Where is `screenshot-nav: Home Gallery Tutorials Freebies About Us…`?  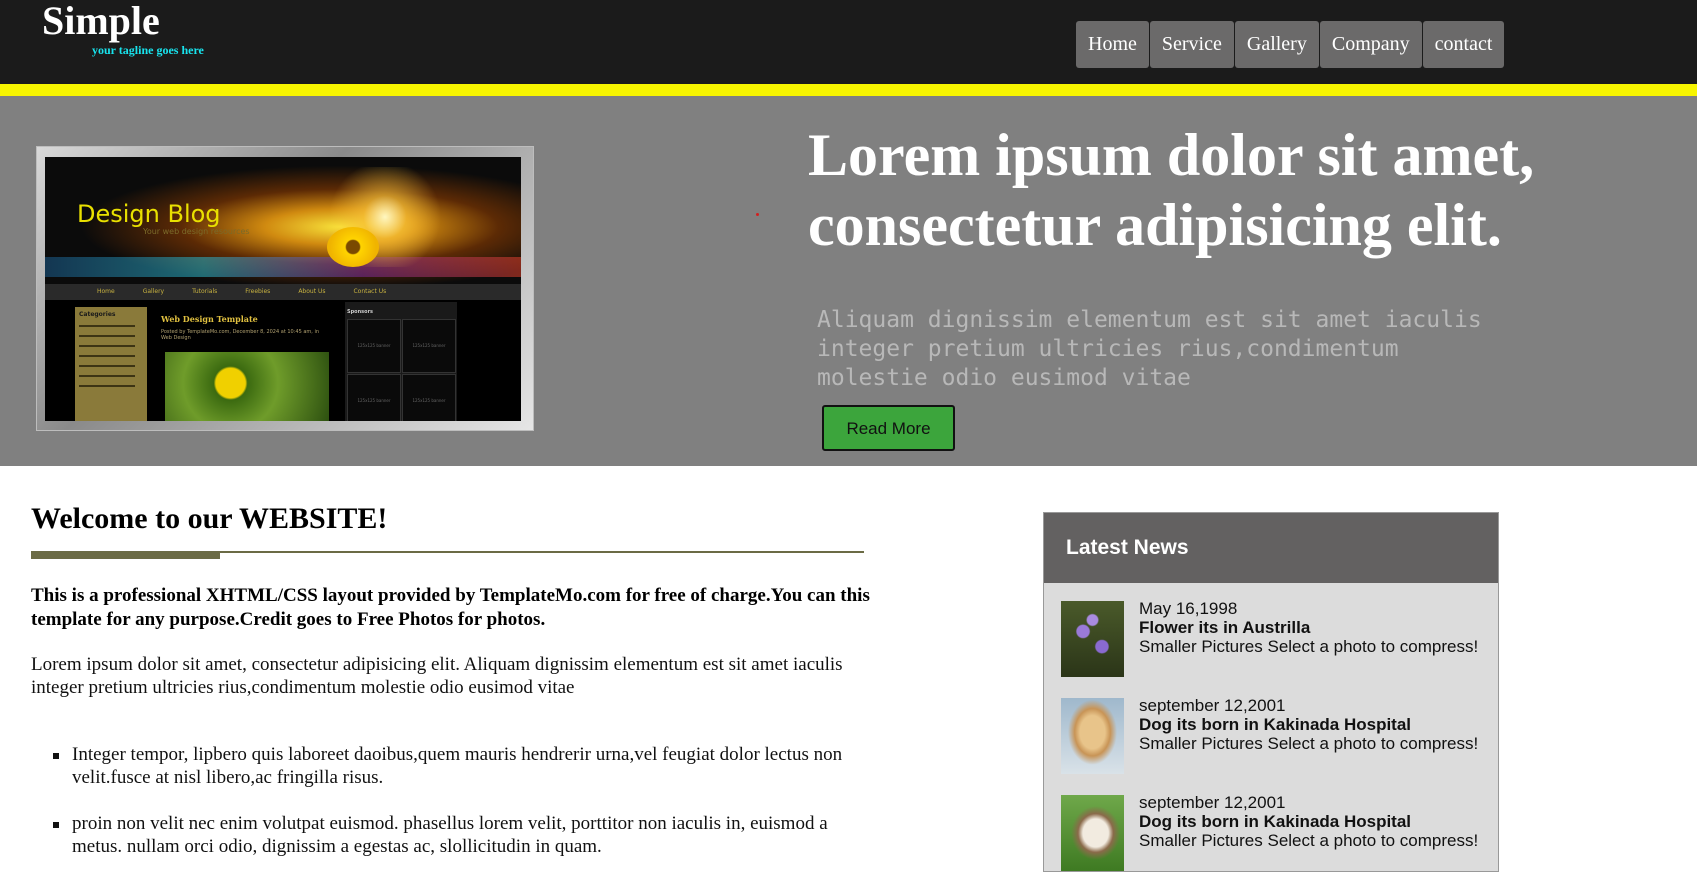 screenshot-nav: Home Gallery Tutorials Freebies About Us… is located at coordinates (283, 292).